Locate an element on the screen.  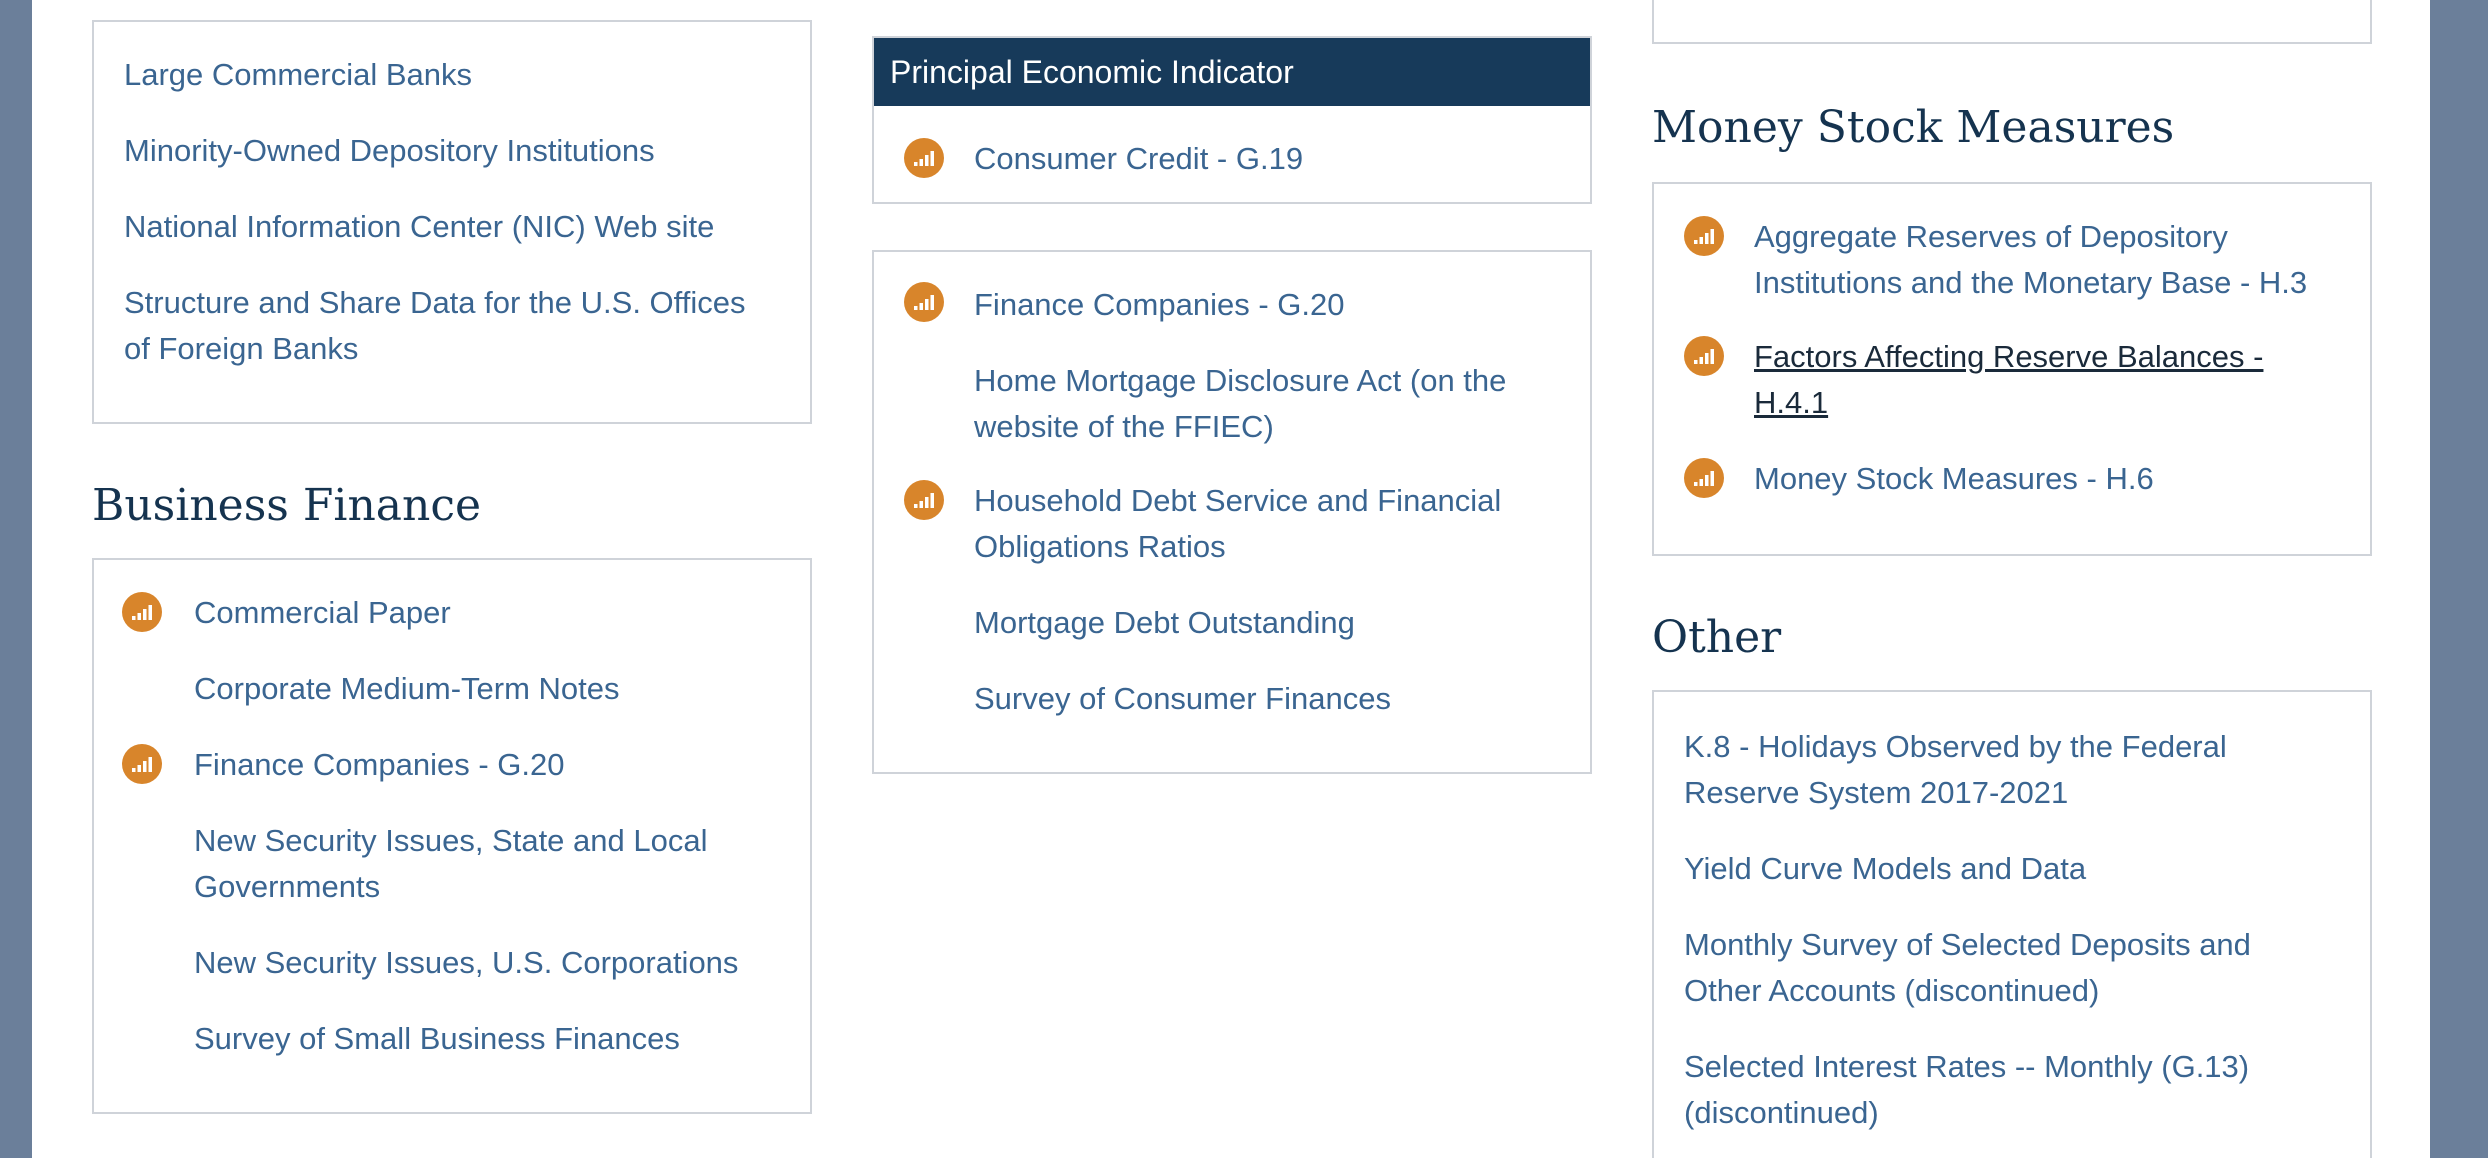
link-factors-reserve-balances-line1: Factors Affecting Reserve Balances - is located at coordinates (2008, 357).